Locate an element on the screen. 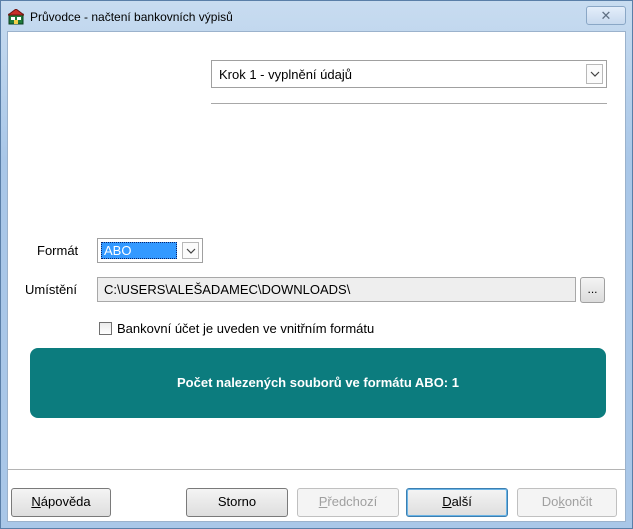 Image resolution: width=633 pixels, height=529 pixels. title-bar: Průvodce - načtení bankovních výpisů ✕ is located at coordinates (316, 16).